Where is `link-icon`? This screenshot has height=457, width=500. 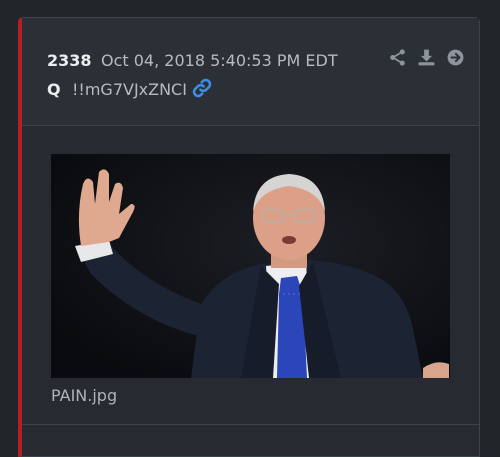 link-icon is located at coordinates (202, 88).